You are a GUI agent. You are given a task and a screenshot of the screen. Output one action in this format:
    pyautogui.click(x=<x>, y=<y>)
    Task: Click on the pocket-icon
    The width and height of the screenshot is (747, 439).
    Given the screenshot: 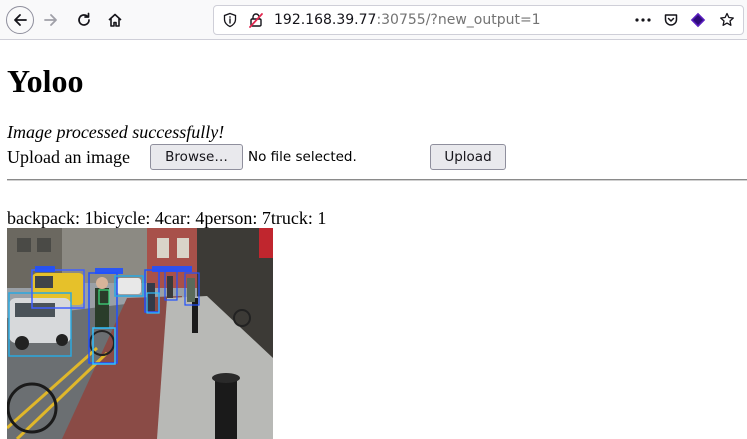 What is the action you would take?
    pyautogui.click(x=671, y=22)
    